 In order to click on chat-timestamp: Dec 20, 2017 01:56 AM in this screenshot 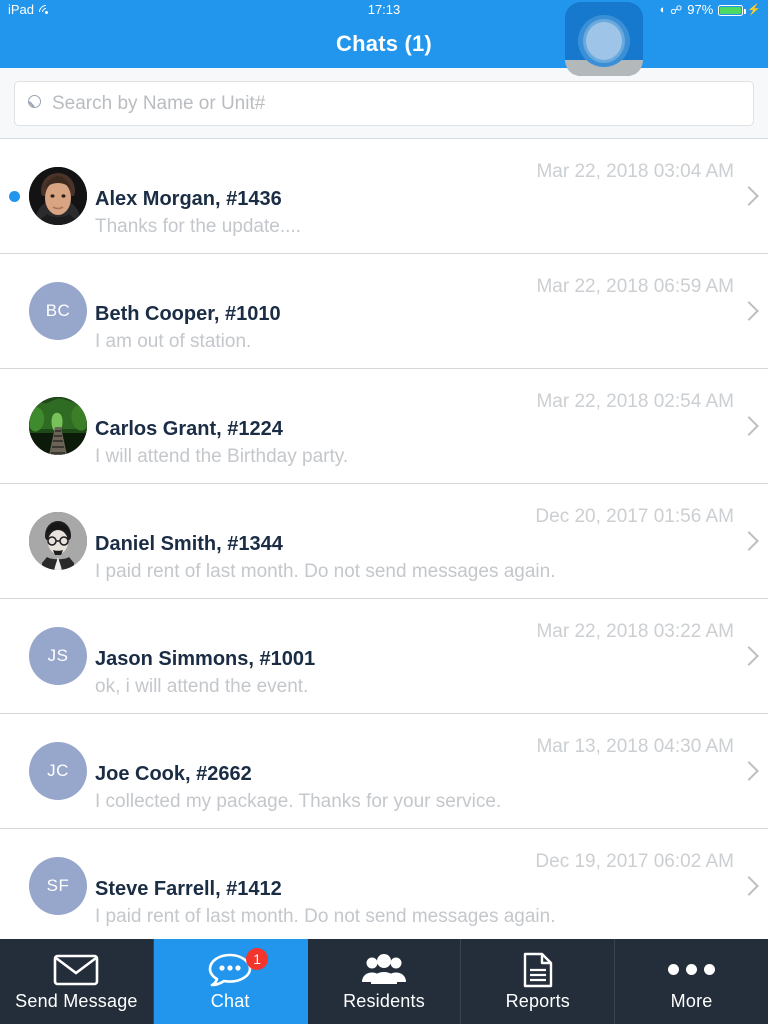, I will do `click(634, 516)`.